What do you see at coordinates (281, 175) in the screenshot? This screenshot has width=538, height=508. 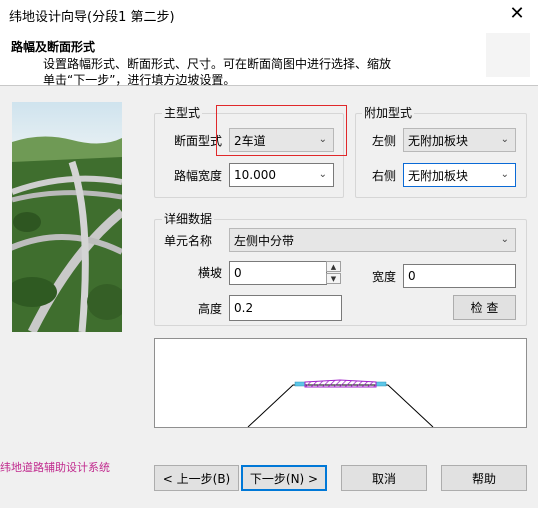 I see `road-width-select: 10.000 ⌄` at bounding box center [281, 175].